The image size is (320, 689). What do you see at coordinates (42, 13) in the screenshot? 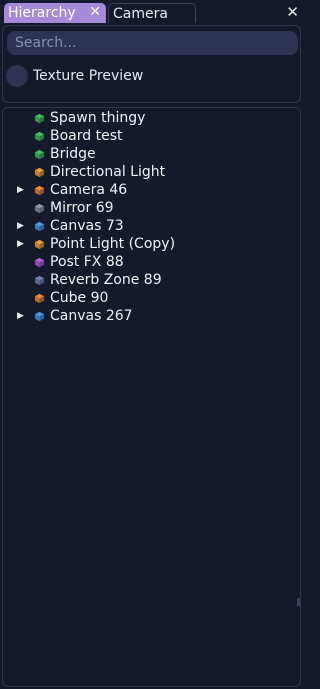
I see `tab-hierarchy-label: Hierarchy` at bounding box center [42, 13].